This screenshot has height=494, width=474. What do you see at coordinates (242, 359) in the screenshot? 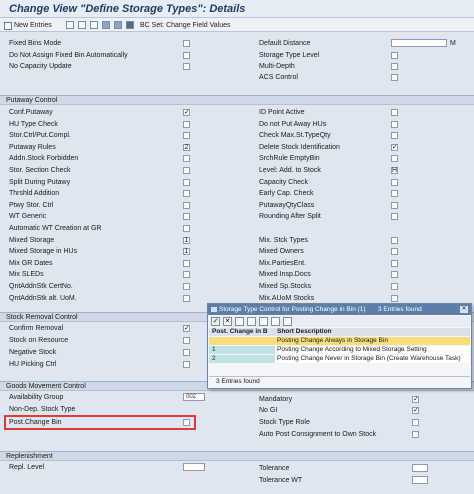
I see `key-cell-bg` at bounding box center [242, 359].